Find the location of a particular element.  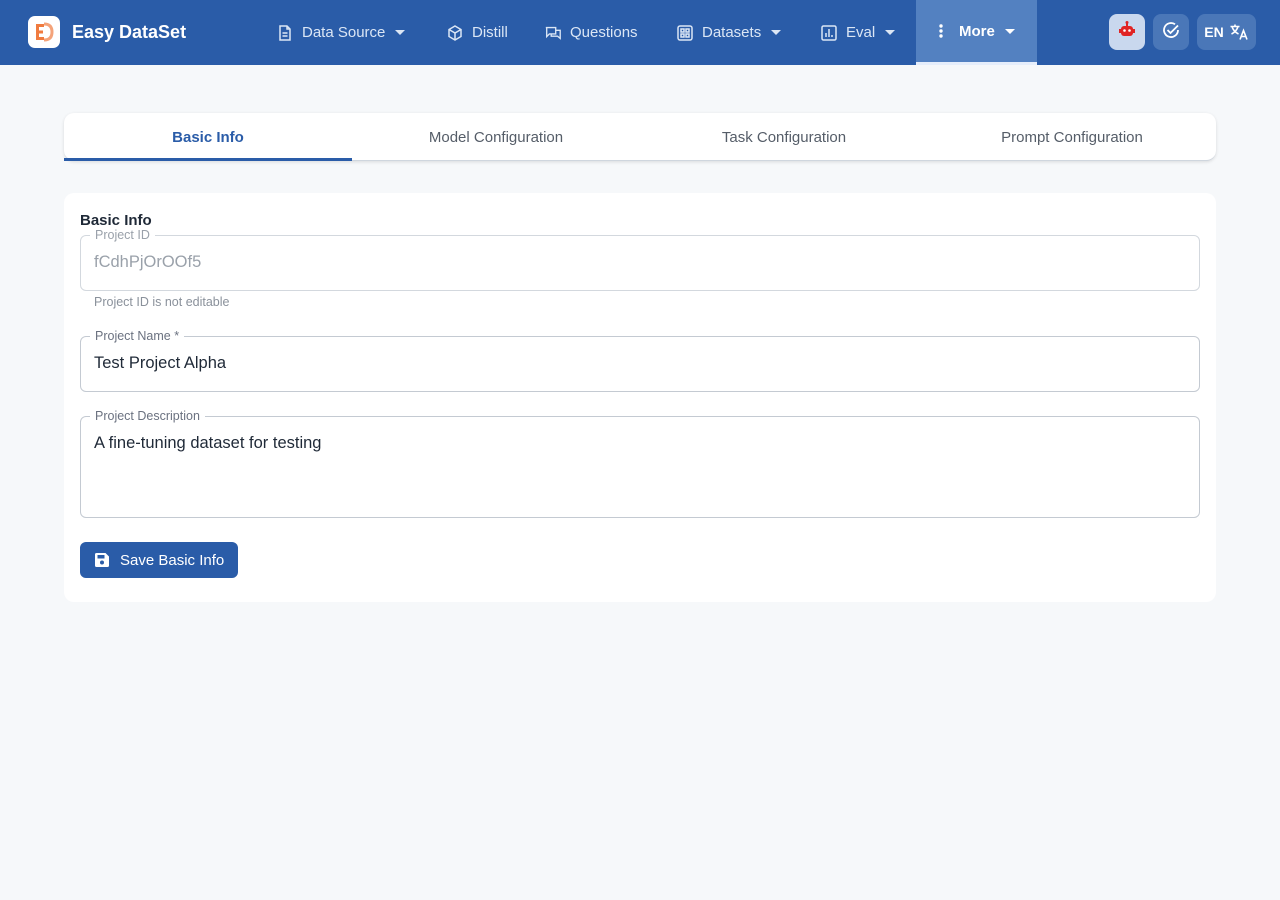

save-icon is located at coordinates (102, 560).